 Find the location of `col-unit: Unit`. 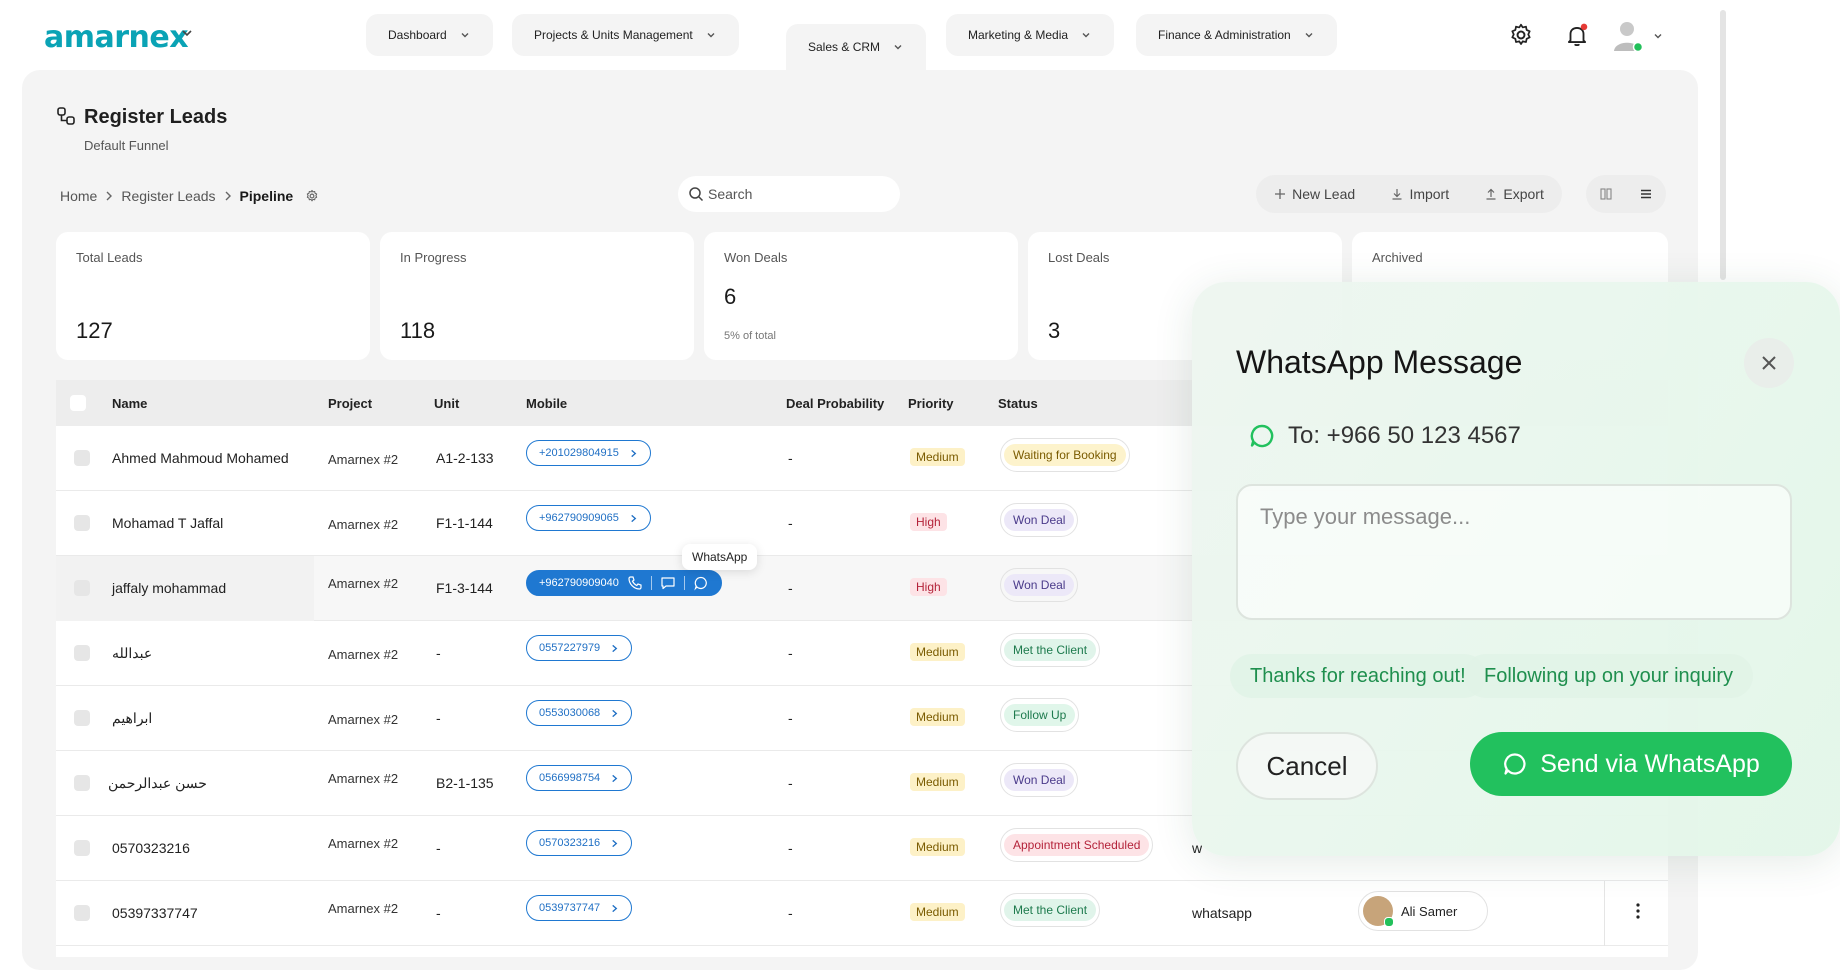

col-unit: Unit is located at coordinates (446, 403).